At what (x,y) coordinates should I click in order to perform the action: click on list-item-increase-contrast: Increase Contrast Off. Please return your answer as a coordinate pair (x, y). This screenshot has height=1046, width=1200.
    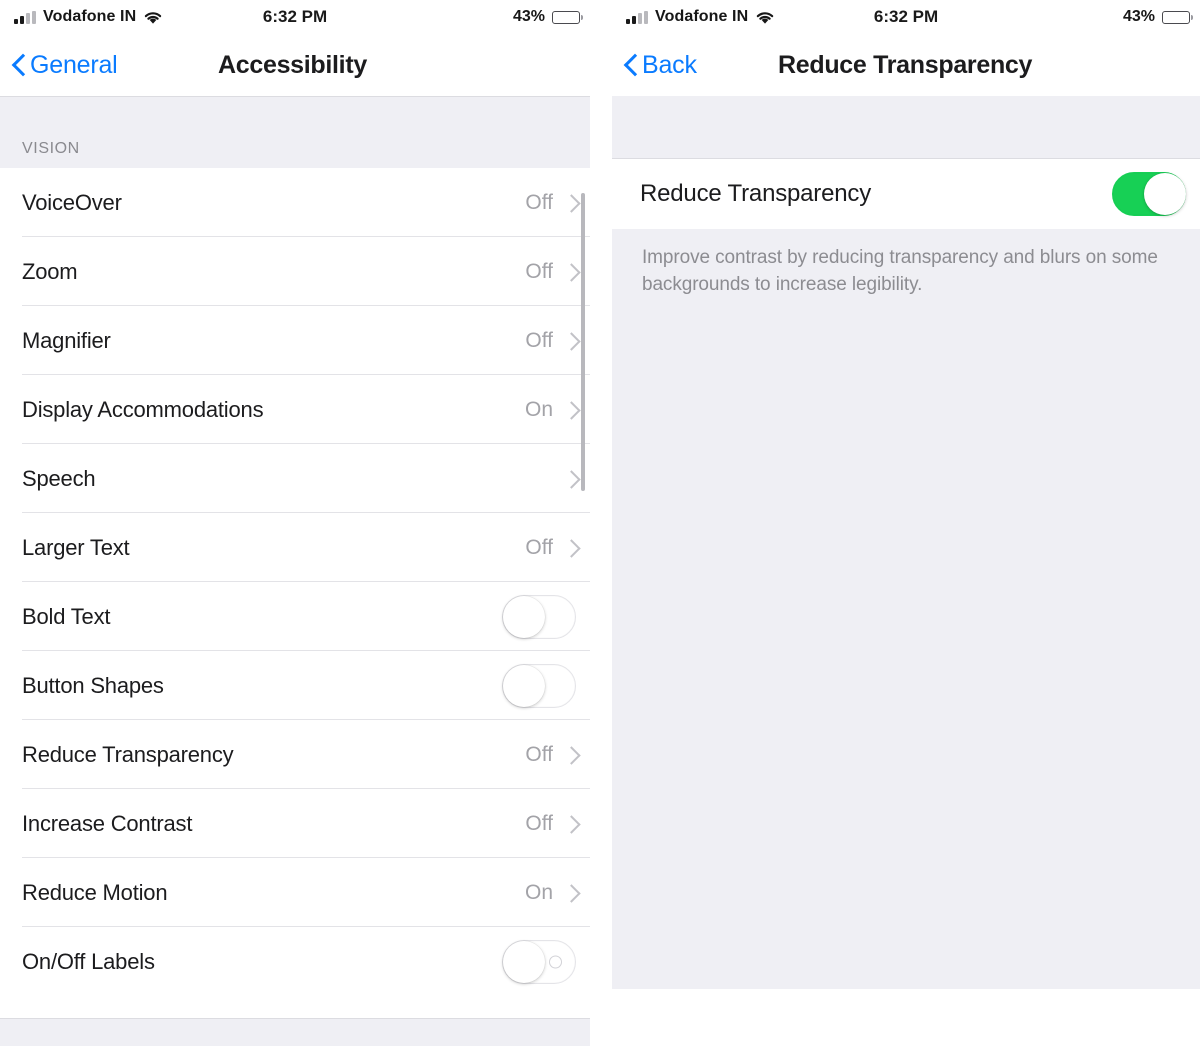
    Looking at the image, I should click on (295, 823).